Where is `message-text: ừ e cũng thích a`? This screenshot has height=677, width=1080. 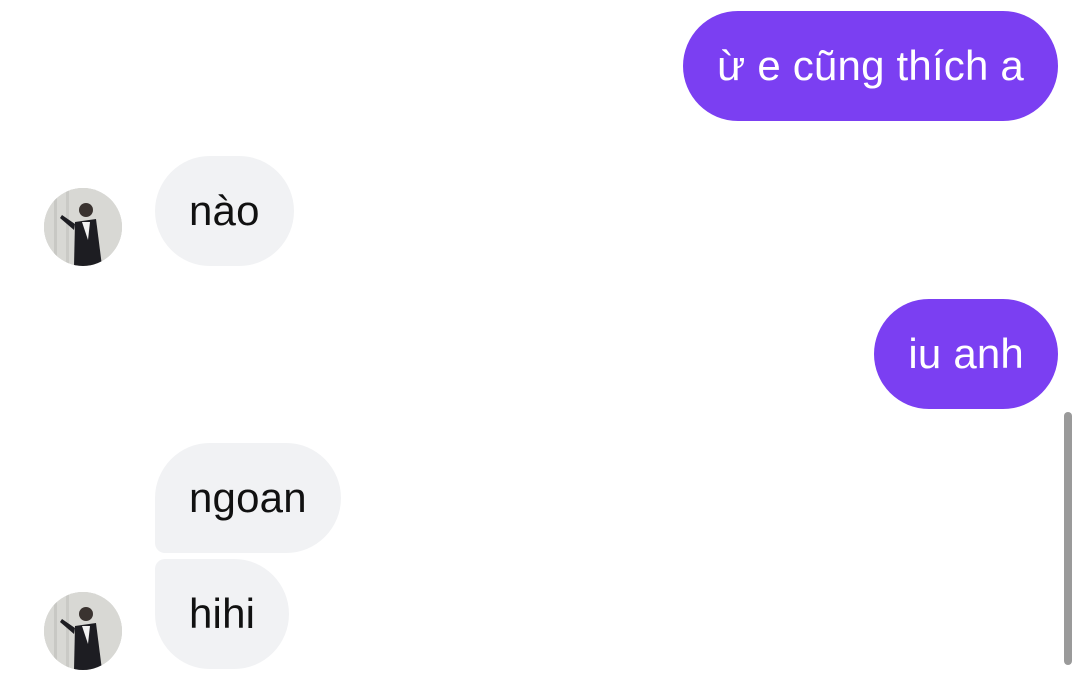 message-text: ừ e cũng thích a is located at coordinates (870, 65).